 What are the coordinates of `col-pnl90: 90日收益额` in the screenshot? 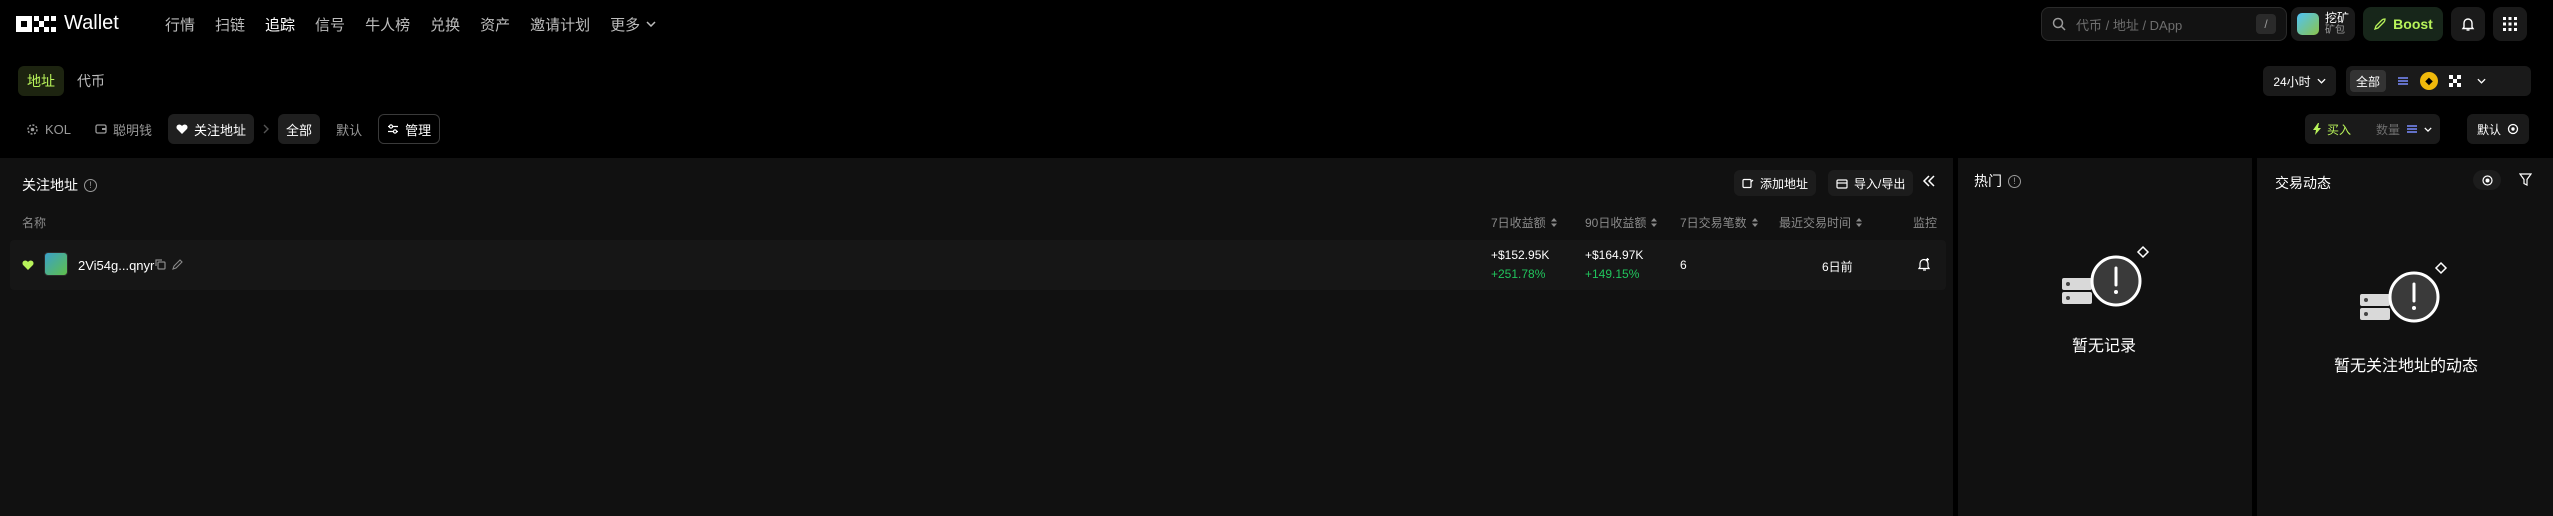 It's located at (1621, 222).